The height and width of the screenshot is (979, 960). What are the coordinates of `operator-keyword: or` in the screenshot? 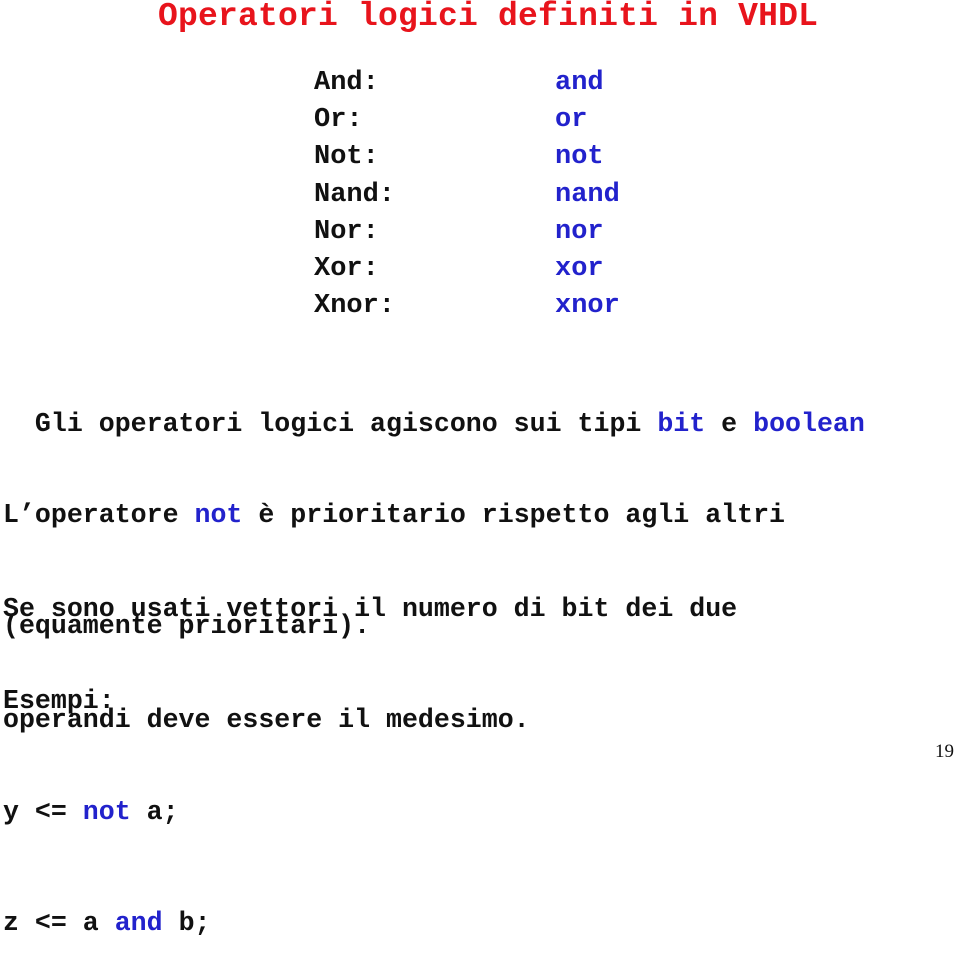 It's located at (571, 120).